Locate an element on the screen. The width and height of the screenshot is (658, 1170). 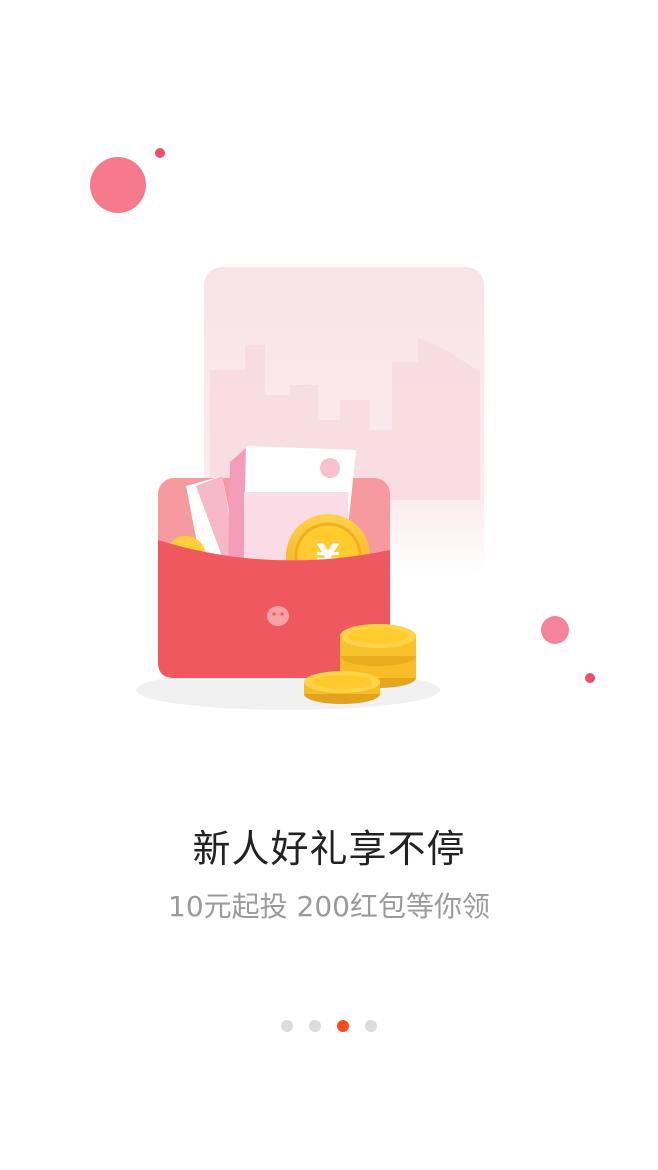
page-title: 新人好礼享不停 is located at coordinates (329, 849).